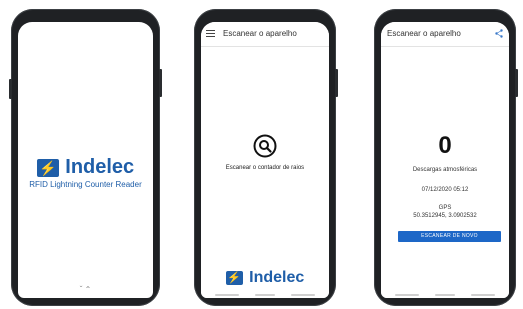 This screenshot has height=309, width=523. What do you see at coordinates (445, 190) in the screenshot?
I see `scan-datetime: 07/12/2020 05:12` at bounding box center [445, 190].